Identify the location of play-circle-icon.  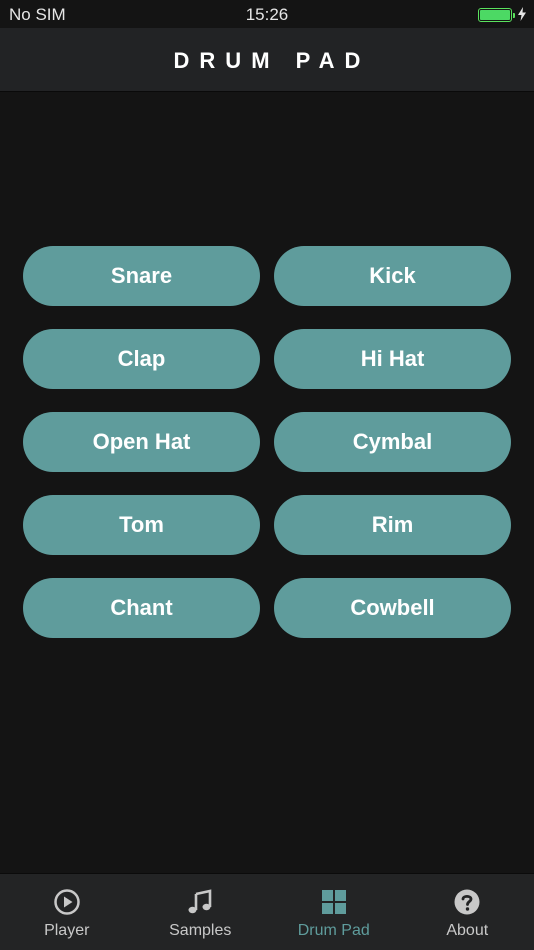
(67, 902).